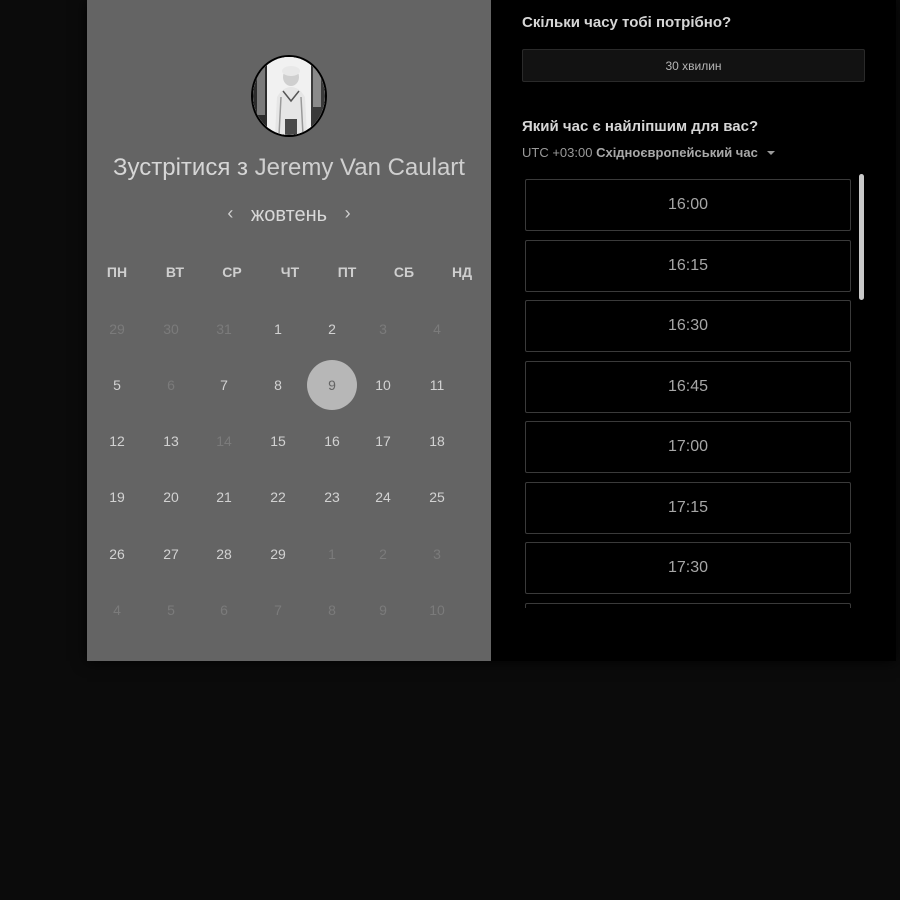  What do you see at coordinates (462, 272) in the screenshot?
I see `weekday-label: НД` at bounding box center [462, 272].